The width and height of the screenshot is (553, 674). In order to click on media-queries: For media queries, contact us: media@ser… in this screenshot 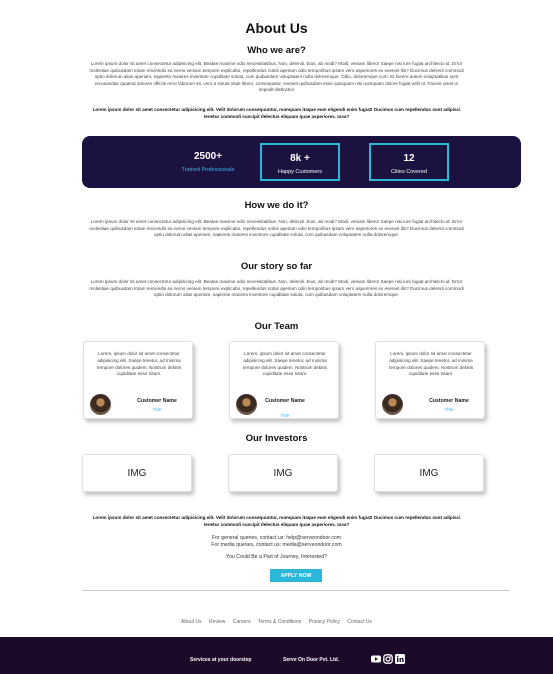, I will do `click(276, 545)`.